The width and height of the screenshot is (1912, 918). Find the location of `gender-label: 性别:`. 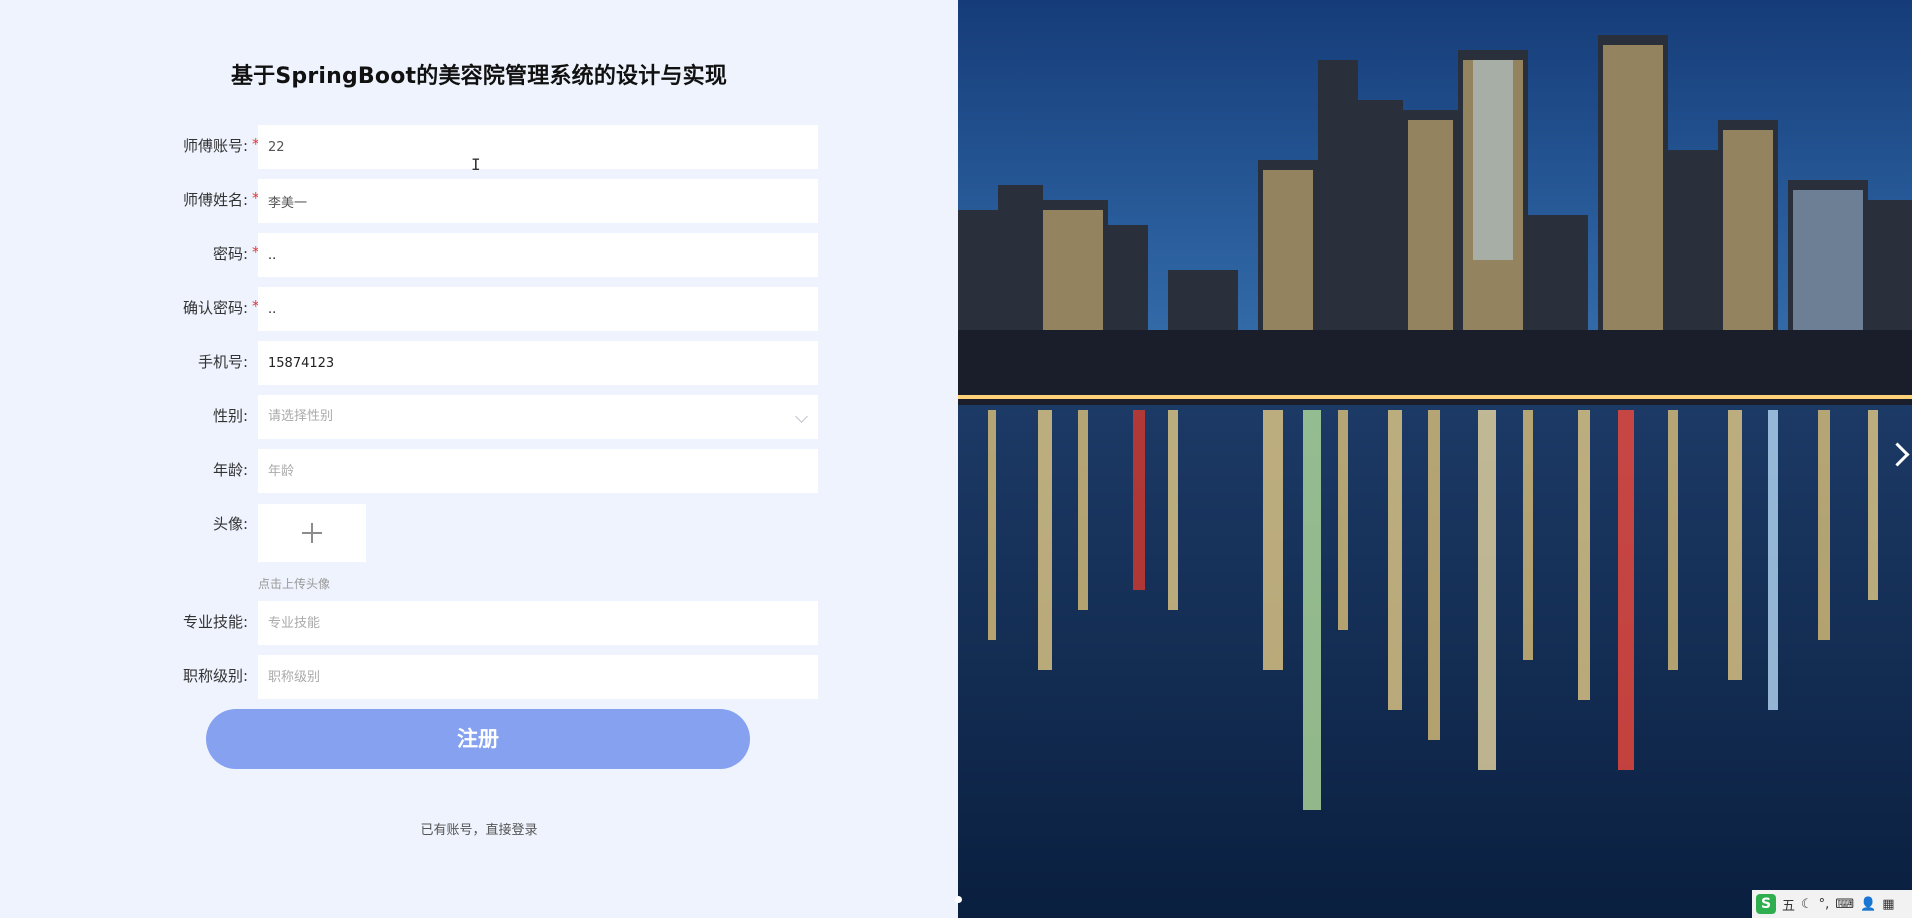

gender-label: 性别: is located at coordinates (230, 416).